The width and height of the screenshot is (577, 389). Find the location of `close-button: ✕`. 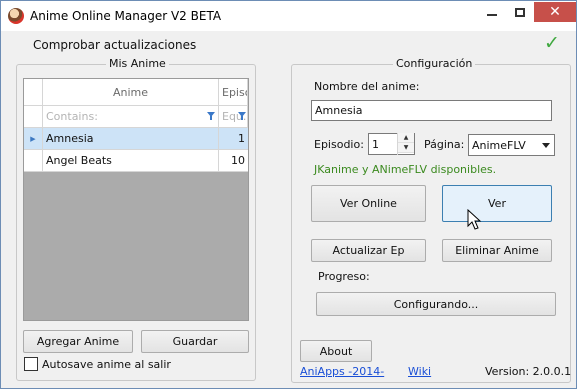

close-button: ✕ is located at coordinates (555, 12).